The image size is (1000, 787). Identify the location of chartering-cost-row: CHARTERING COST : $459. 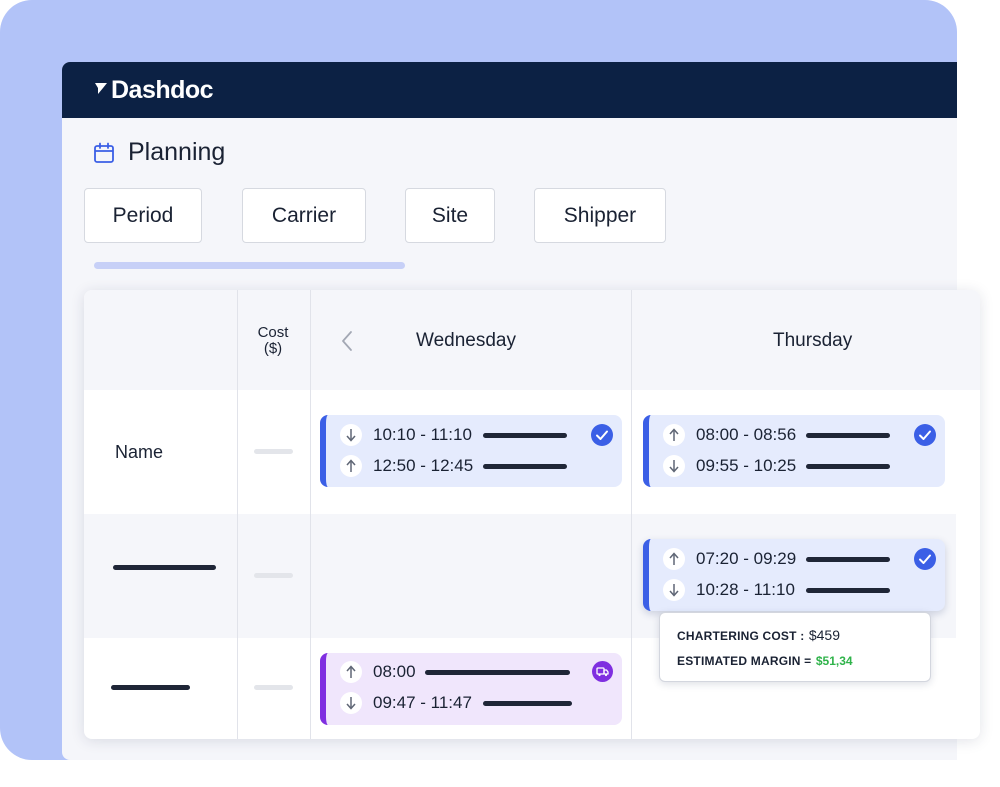
(758, 636).